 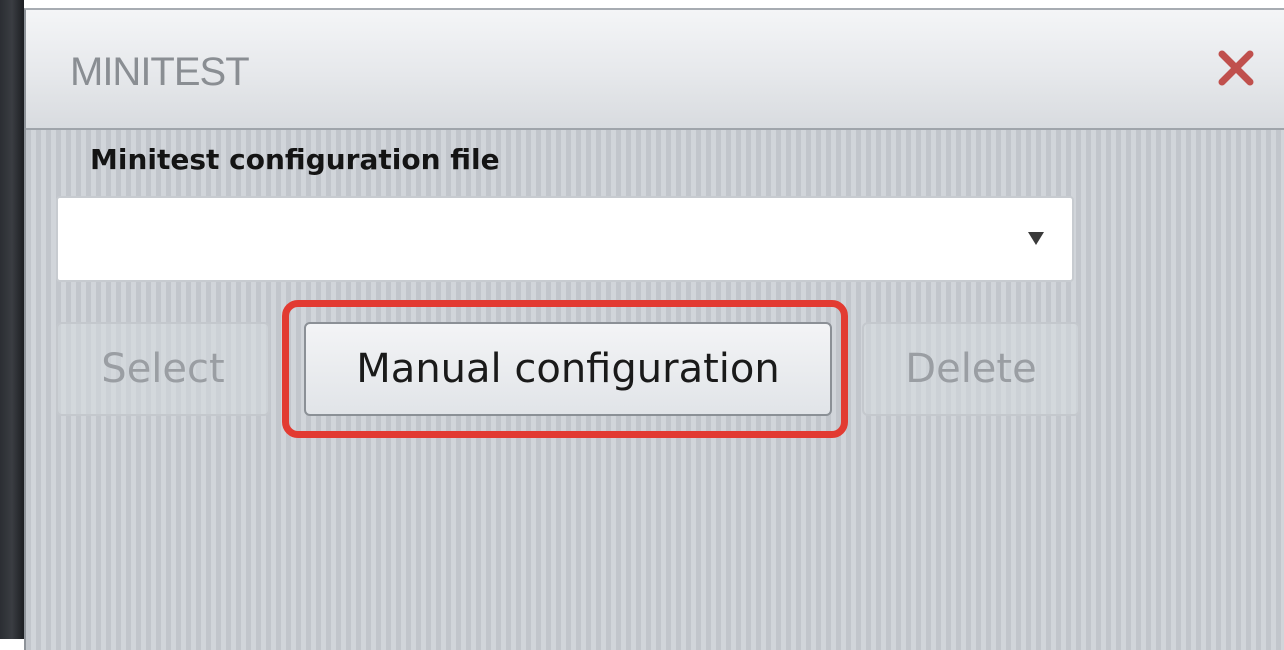 I want to click on close-button, so click(x=1236, y=68).